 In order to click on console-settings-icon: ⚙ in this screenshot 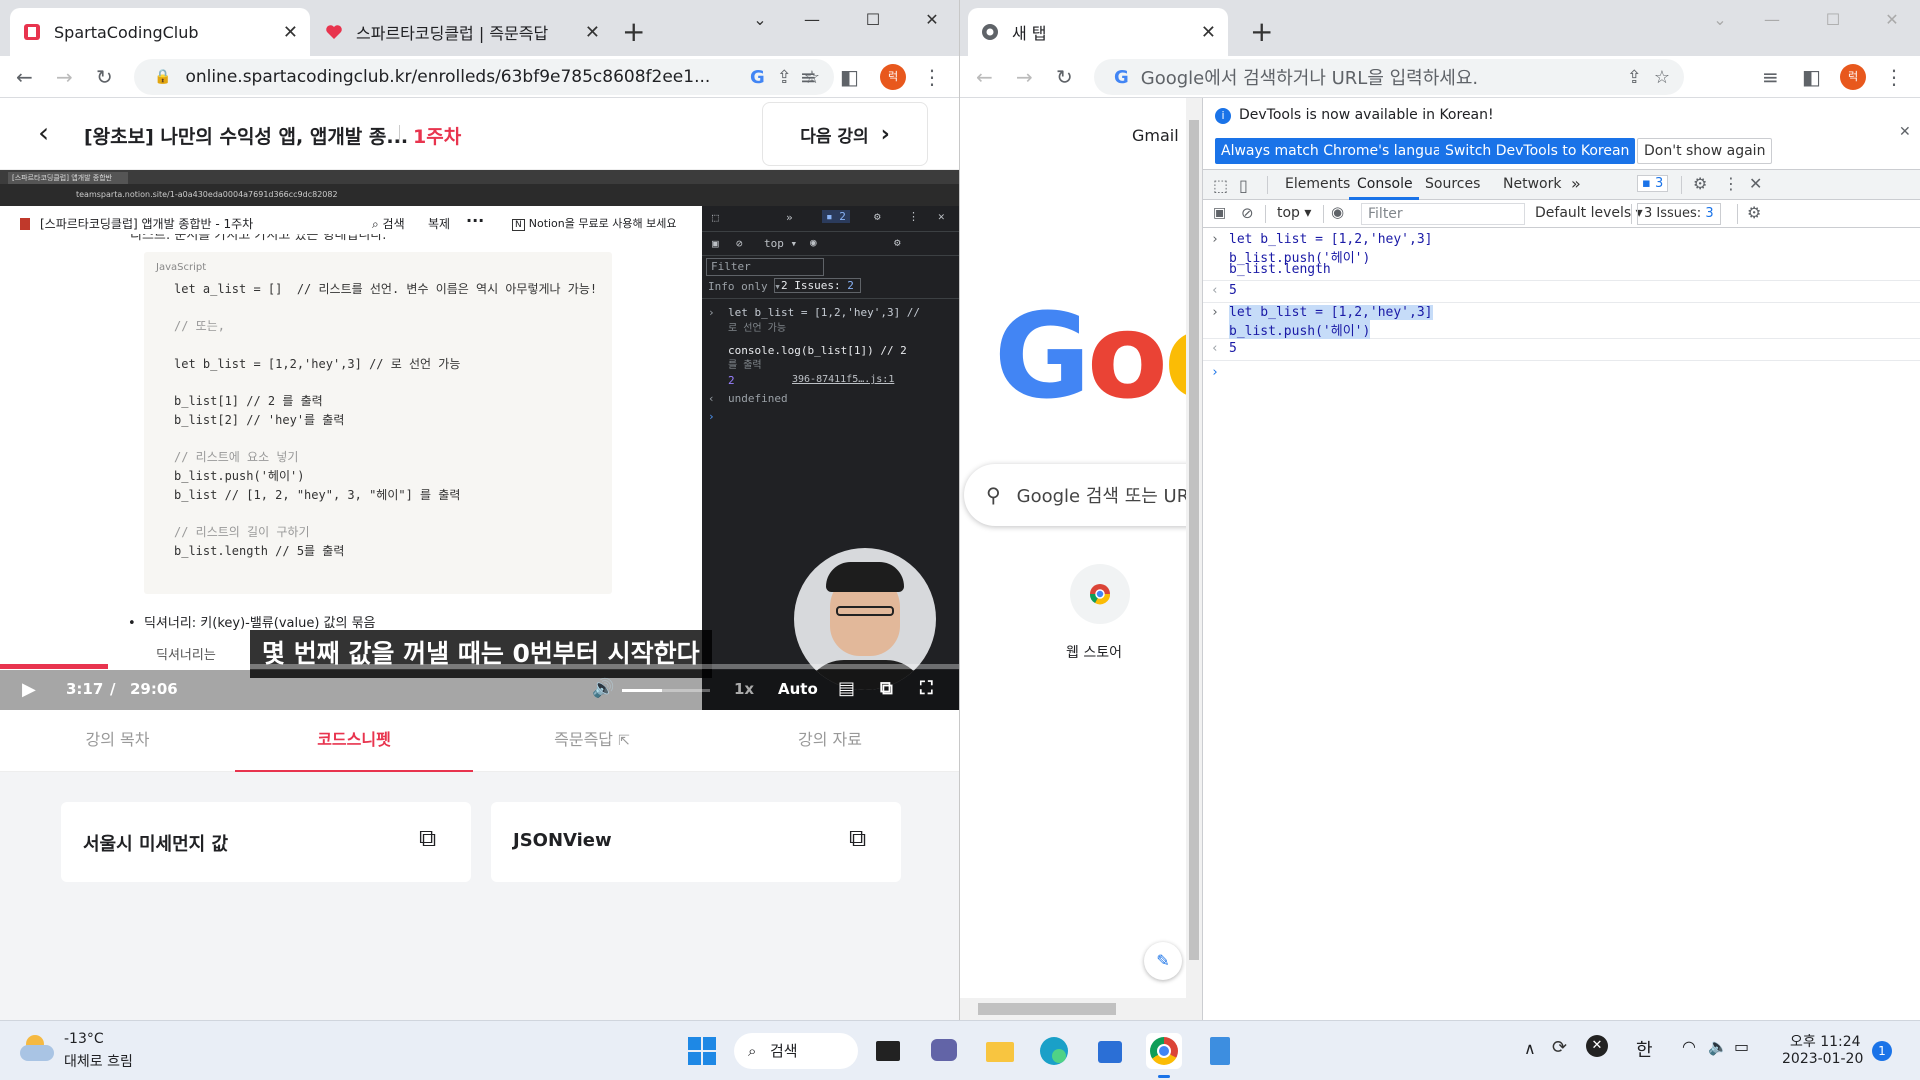, I will do `click(1754, 212)`.